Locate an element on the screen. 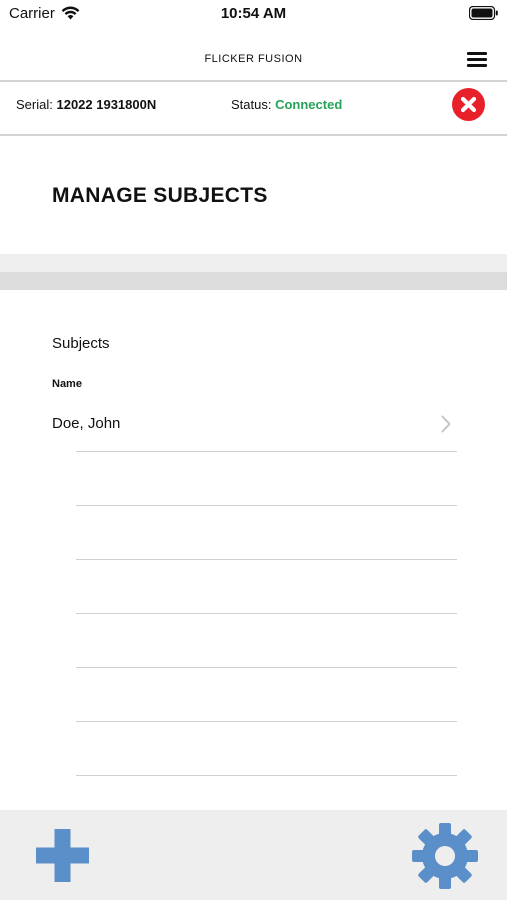 Image resolution: width=507 pixels, height=900 pixels. add-subject-button is located at coordinates (62, 855).